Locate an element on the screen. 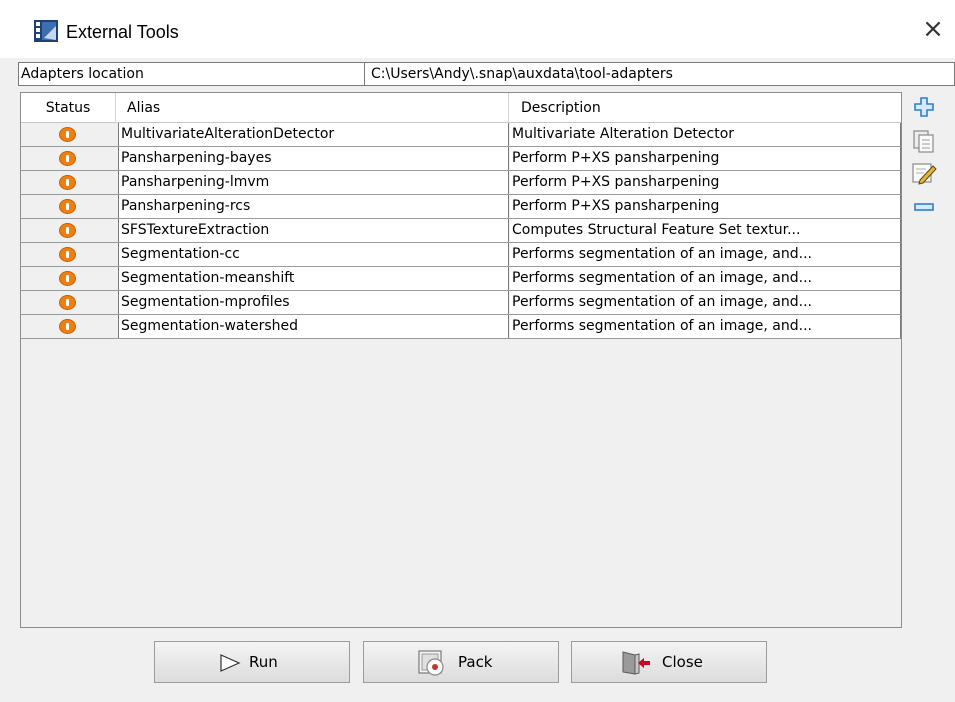  adapters-location-label: Adapters location is located at coordinates (192, 74).